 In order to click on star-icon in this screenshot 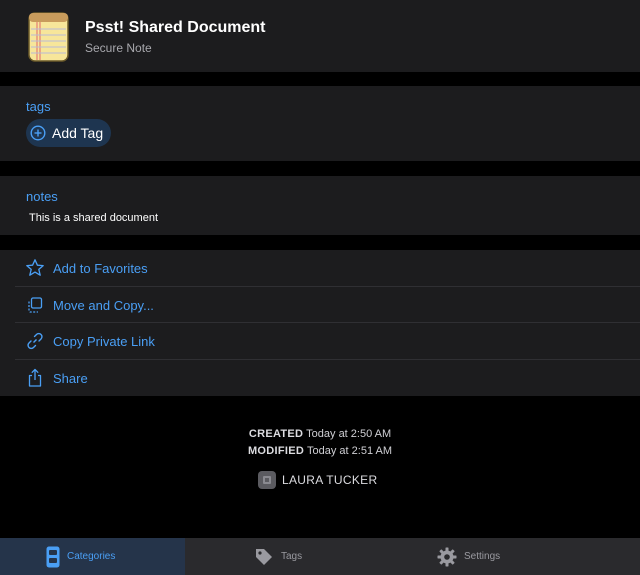, I will do `click(35, 267)`.